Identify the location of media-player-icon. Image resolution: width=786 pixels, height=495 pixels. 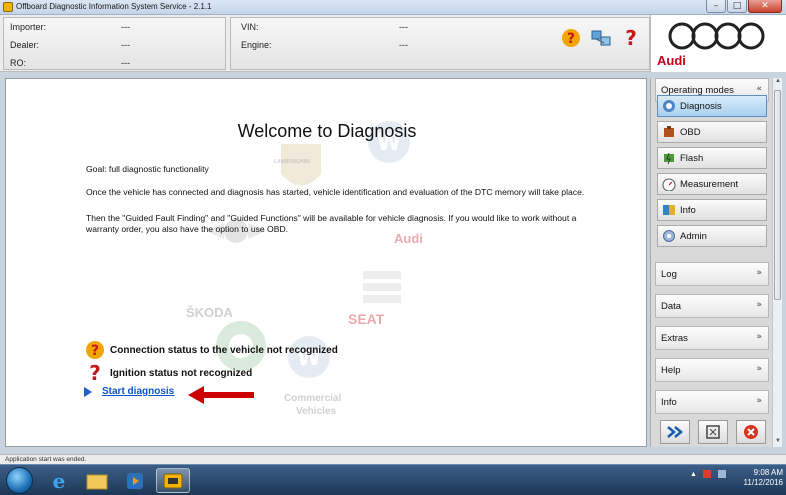
(135, 480).